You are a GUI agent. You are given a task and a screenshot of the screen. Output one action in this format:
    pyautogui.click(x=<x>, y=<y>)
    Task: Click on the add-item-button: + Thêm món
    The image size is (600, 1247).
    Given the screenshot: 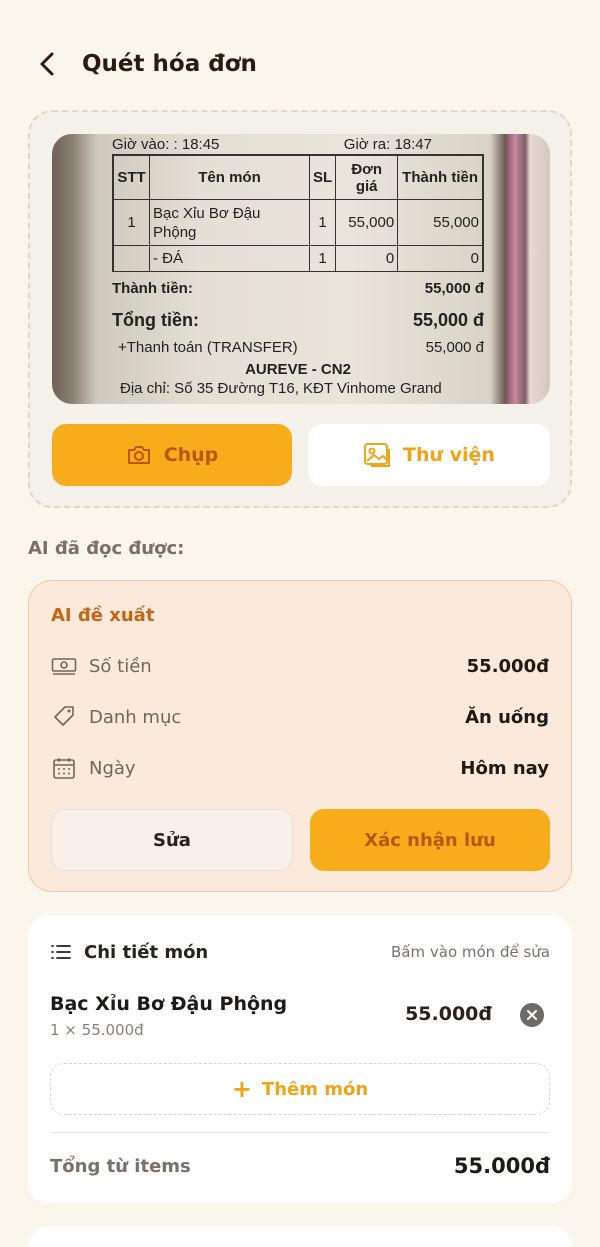 What is the action you would take?
    pyautogui.click(x=300, y=1089)
    